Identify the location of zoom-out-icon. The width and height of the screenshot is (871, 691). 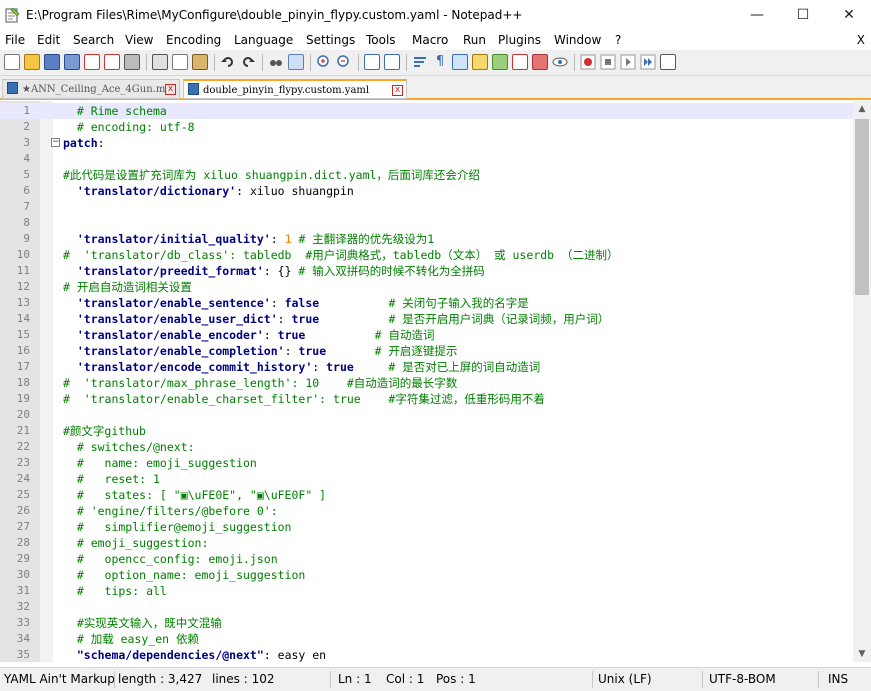
(344, 62).